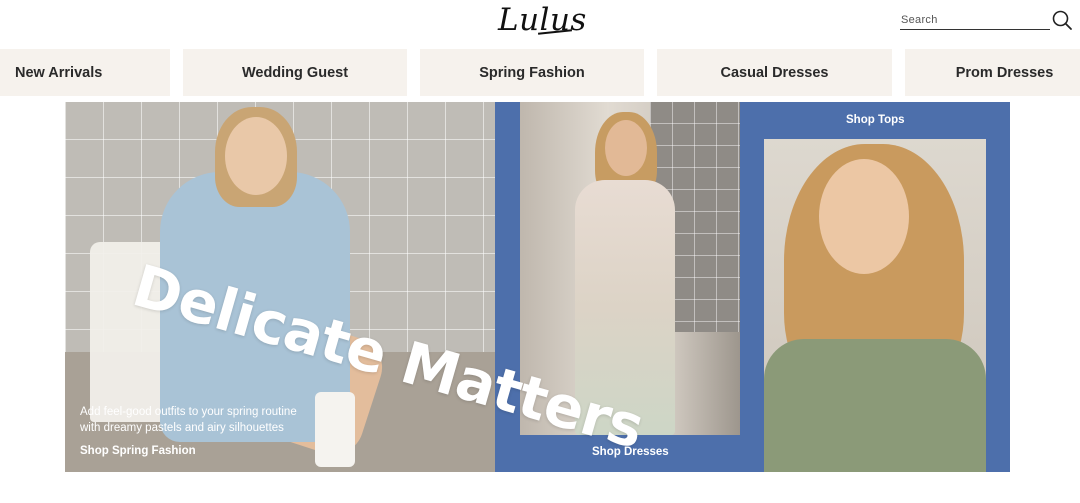 Image resolution: width=1080 pixels, height=503 pixels. Describe the element at coordinates (295, 72) in the screenshot. I see `nav-item-wedding-guest: Wedding Guest` at that location.